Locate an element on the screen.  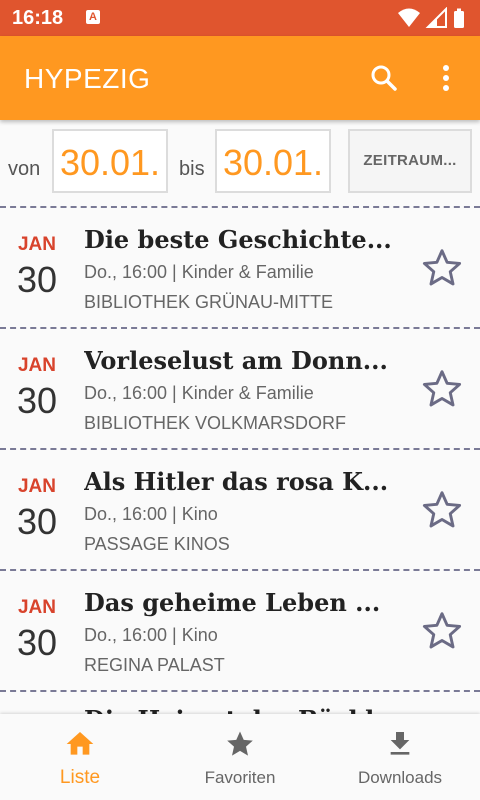
app-title: HYPEZIG is located at coordinates (87, 78).